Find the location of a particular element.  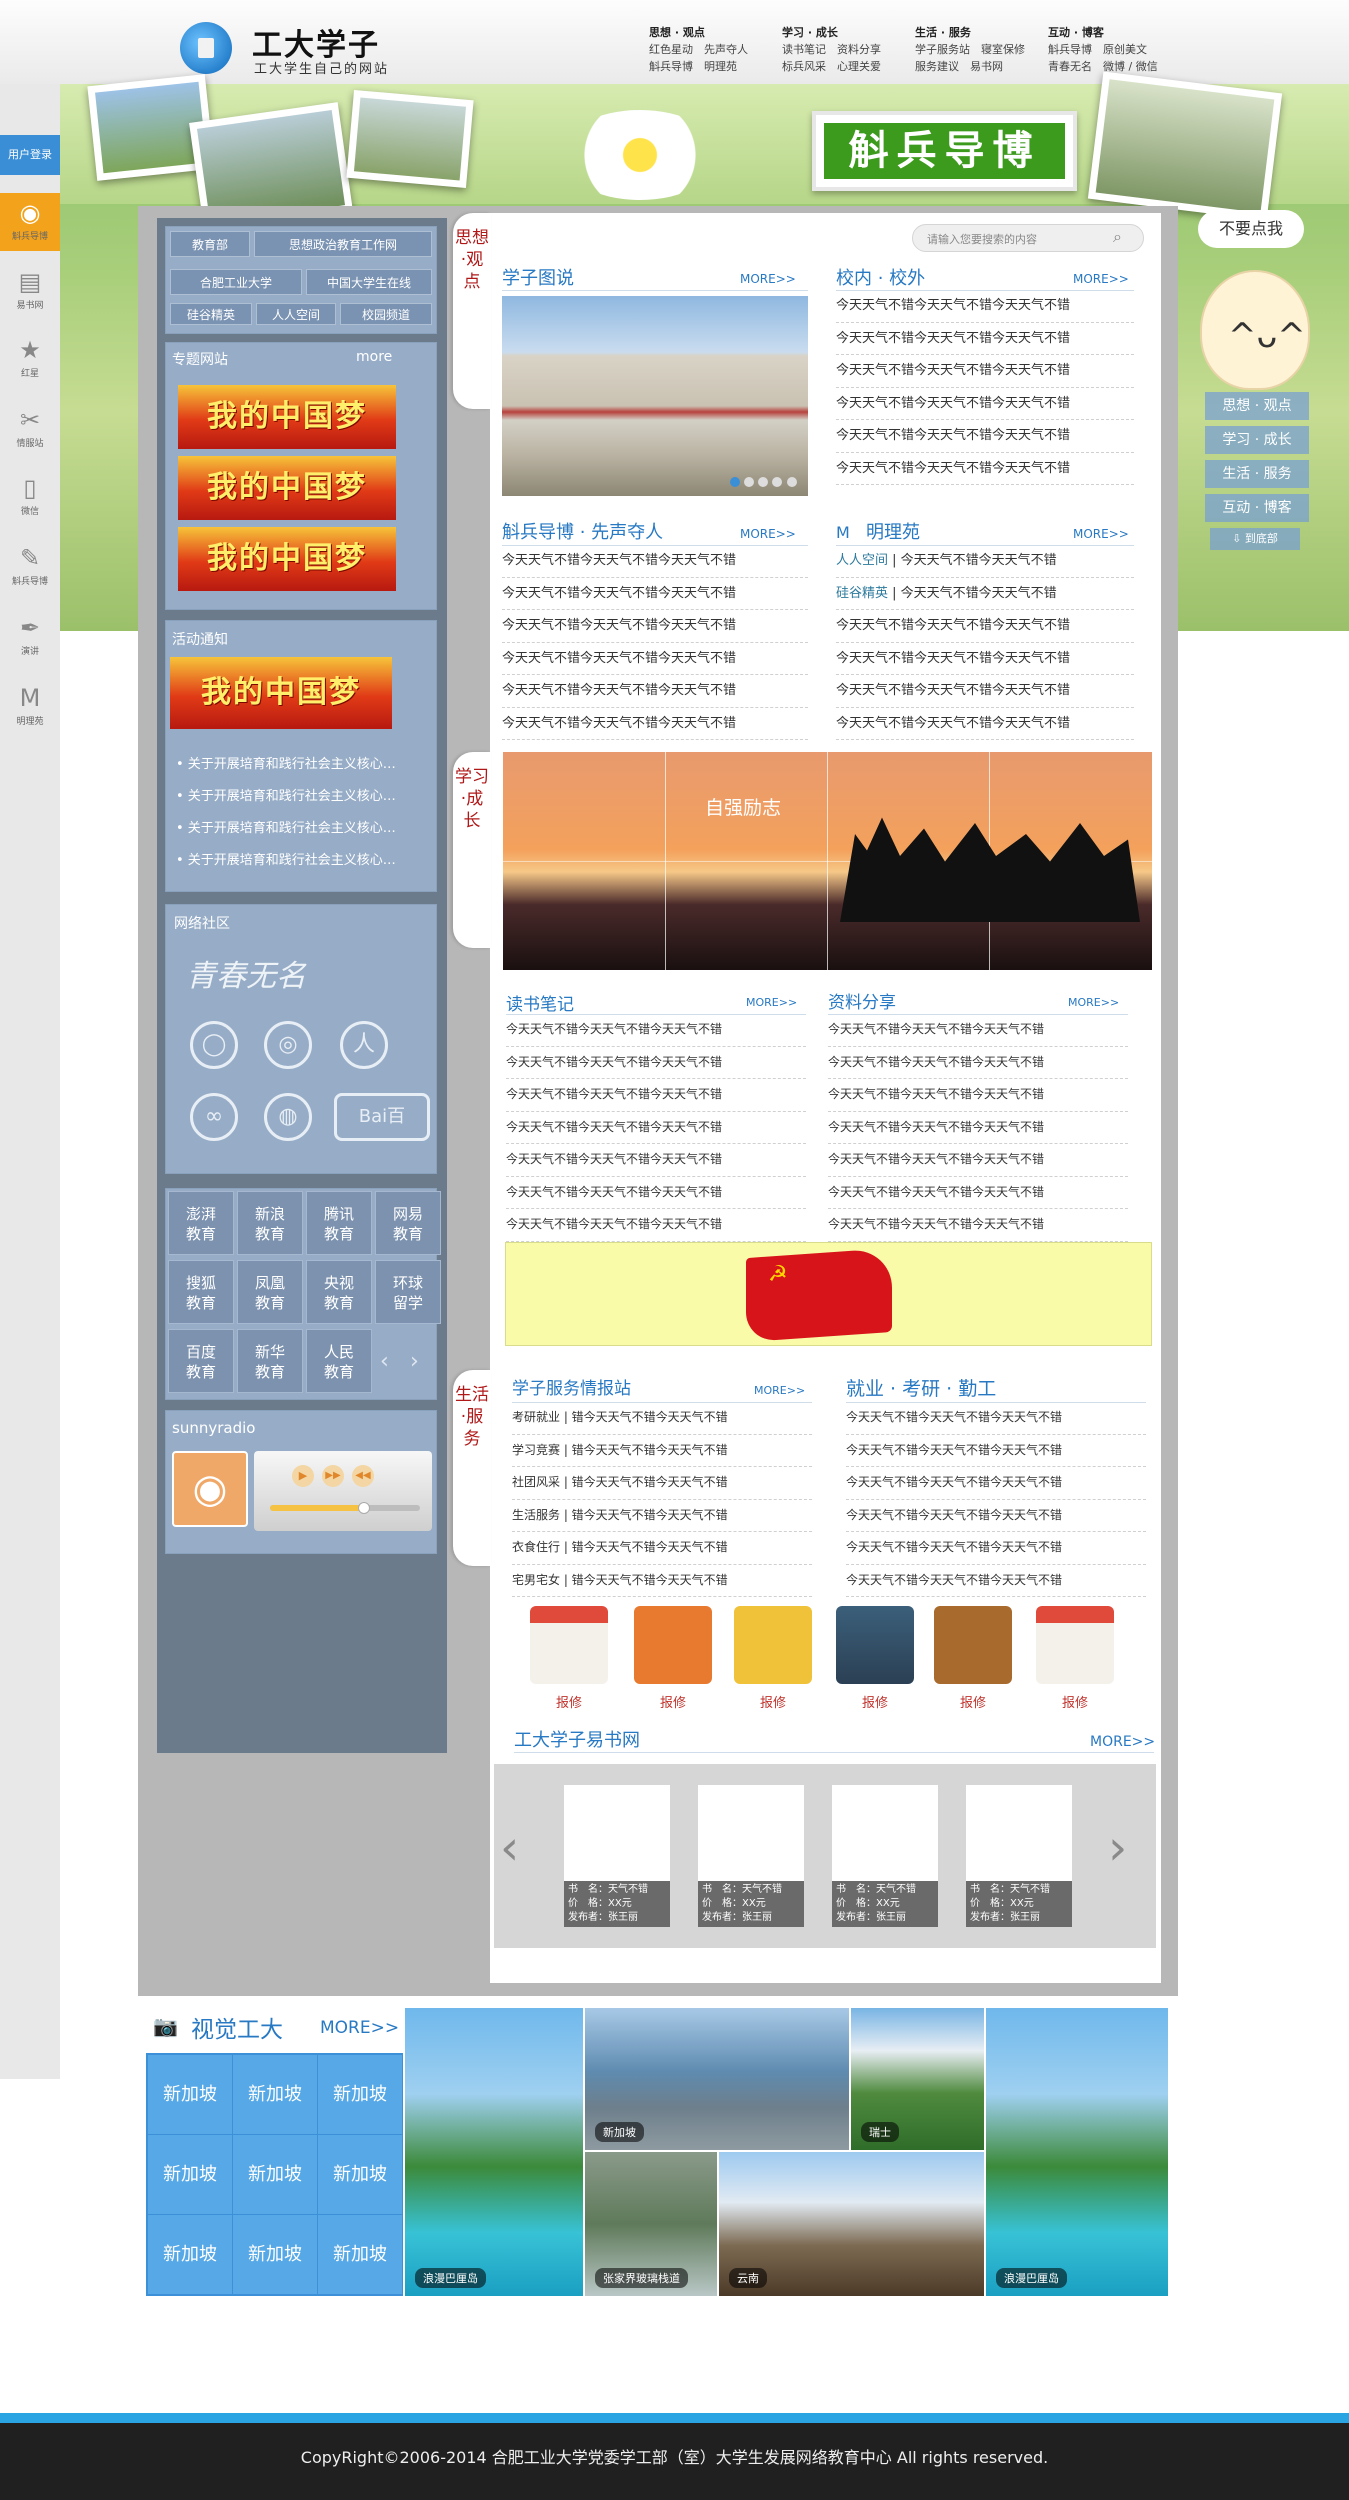

nav-group-study: 学习 · 成长 读书笔记 资料分享 标兵风采 心理关爱 is located at coordinates (831, 49).